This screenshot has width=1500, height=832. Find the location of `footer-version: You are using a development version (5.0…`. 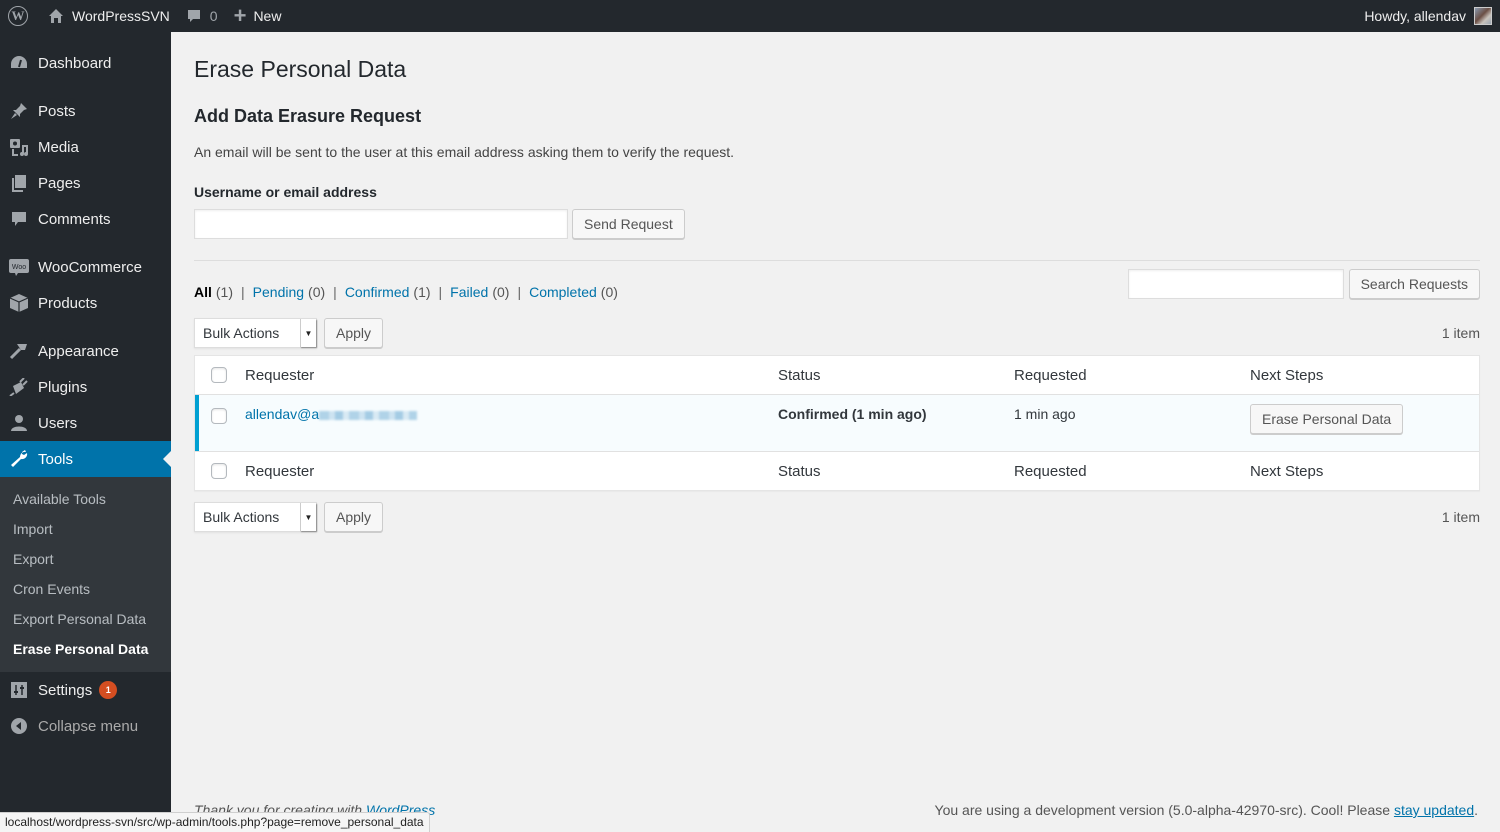

footer-version: You are using a development version (5.0… is located at coordinates (1206, 810).